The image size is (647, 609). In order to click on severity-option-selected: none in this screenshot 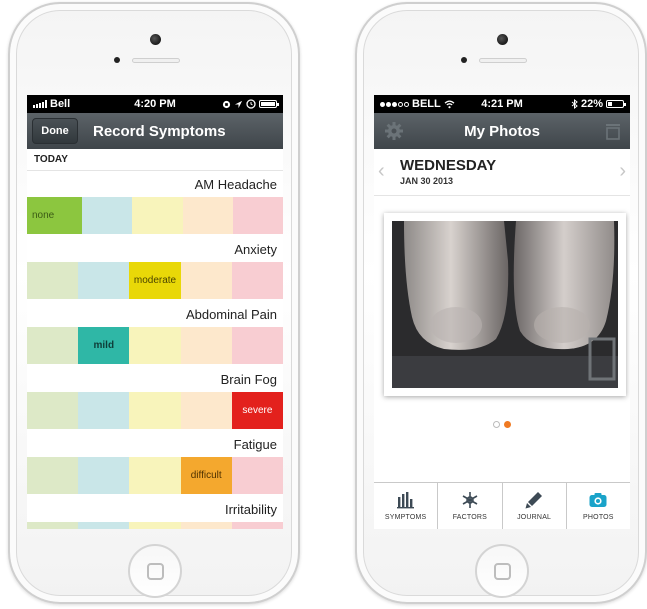, I will do `click(55, 215)`.